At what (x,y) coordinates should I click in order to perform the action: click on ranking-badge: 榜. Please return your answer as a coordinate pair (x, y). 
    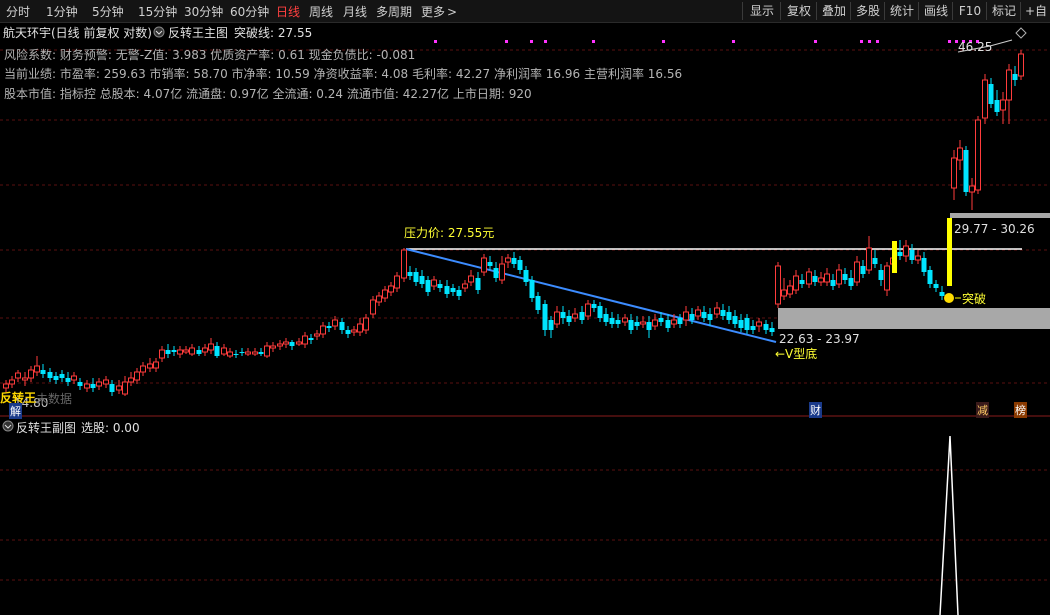
    Looking at the image, I should click on (1020, 410).